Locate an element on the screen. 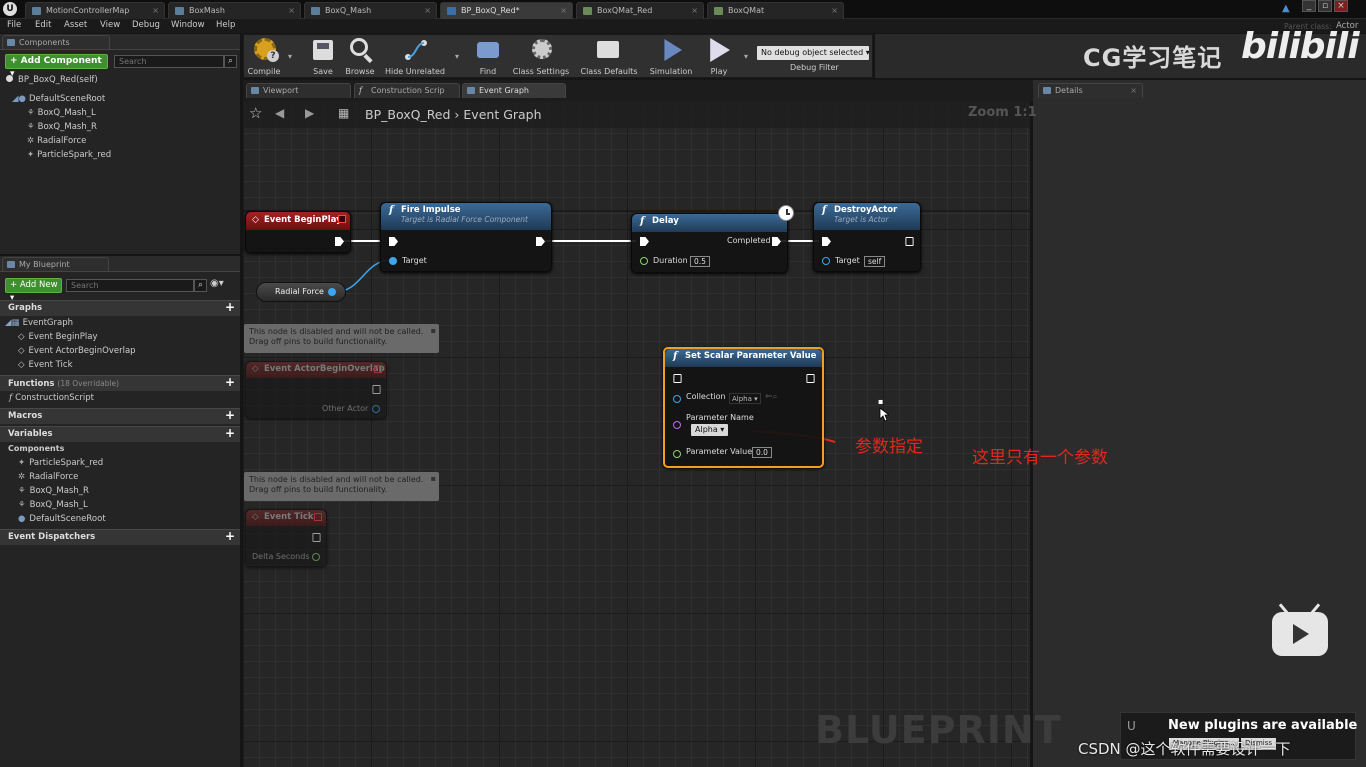  doc-tab-boxqmat: BoxQMat × is located at coordinates (775, 10).